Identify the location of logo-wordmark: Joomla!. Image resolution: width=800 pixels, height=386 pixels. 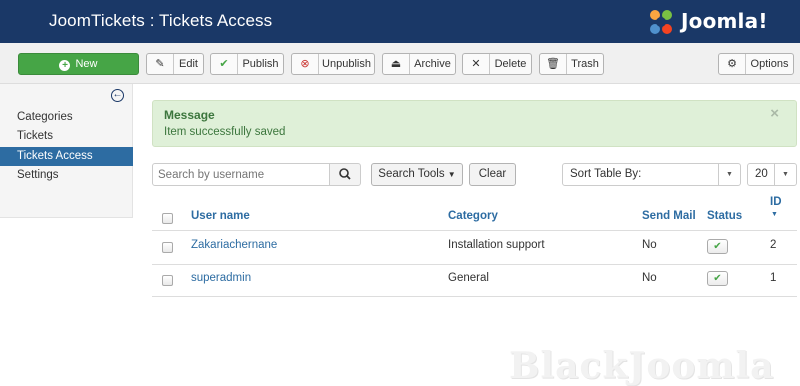
(724, 21).